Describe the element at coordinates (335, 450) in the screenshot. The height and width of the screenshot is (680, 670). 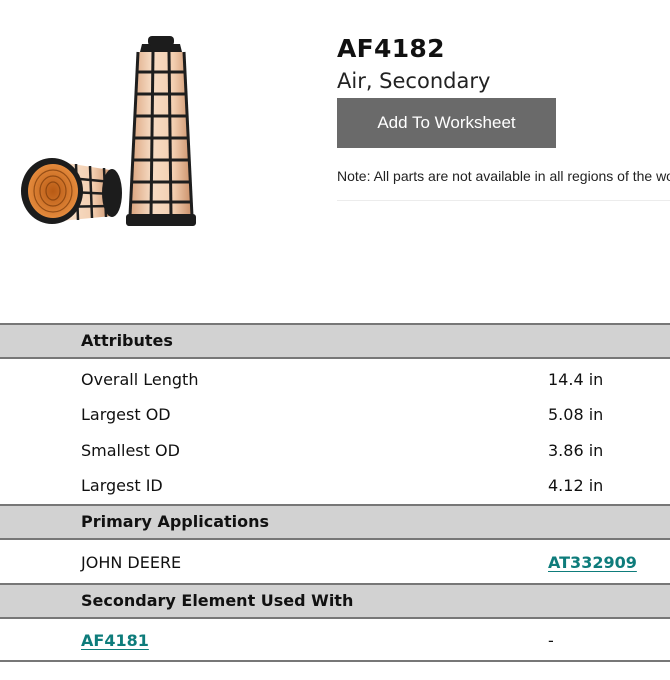
I see `attribute-row: Smallest OD 3.86 in` at that location.